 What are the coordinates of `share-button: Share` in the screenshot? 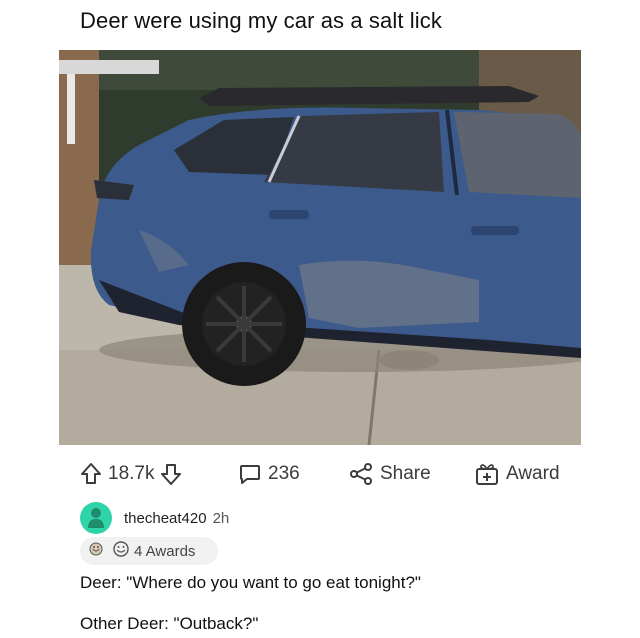 It's located at (389, 474).